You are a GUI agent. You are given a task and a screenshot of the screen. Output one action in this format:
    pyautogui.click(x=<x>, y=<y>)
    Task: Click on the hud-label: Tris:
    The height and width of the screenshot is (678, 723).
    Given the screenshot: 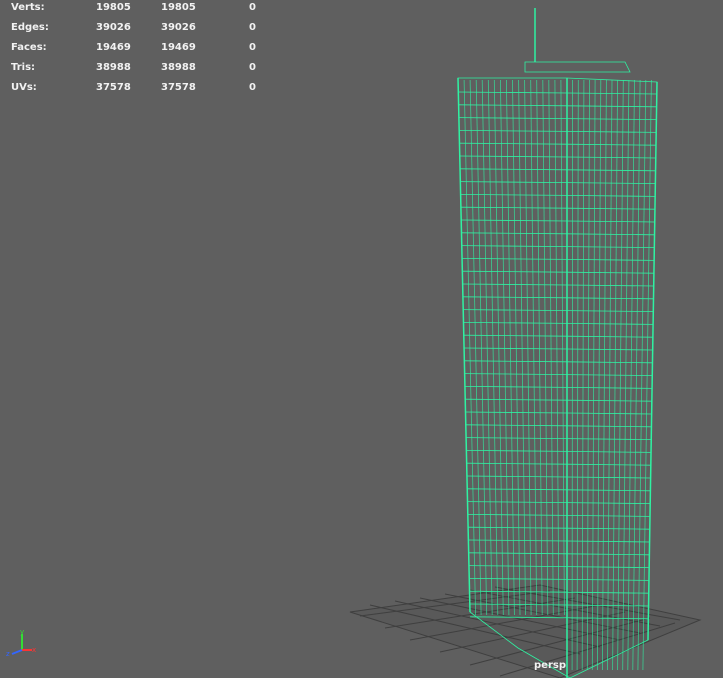 What is the action you would take?
    pyautogui.click(x=23, y=67)
    